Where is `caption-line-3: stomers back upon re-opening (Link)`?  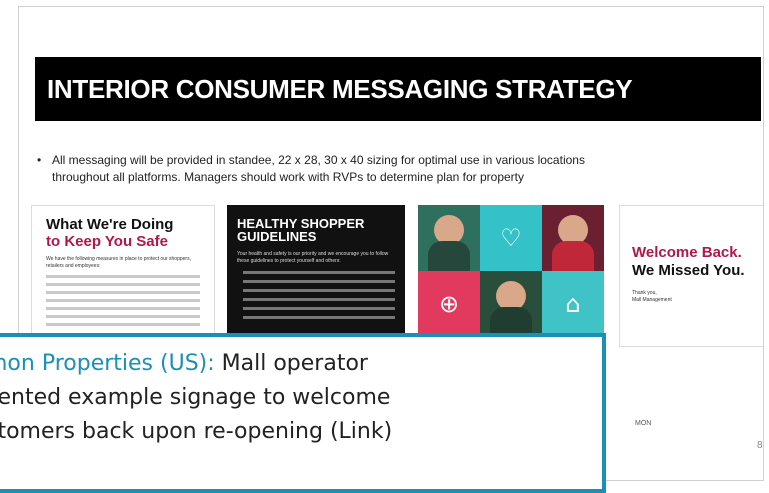
caption-line-3: stomers back upon re-opening (Link) is located at coordinates (196, 431).